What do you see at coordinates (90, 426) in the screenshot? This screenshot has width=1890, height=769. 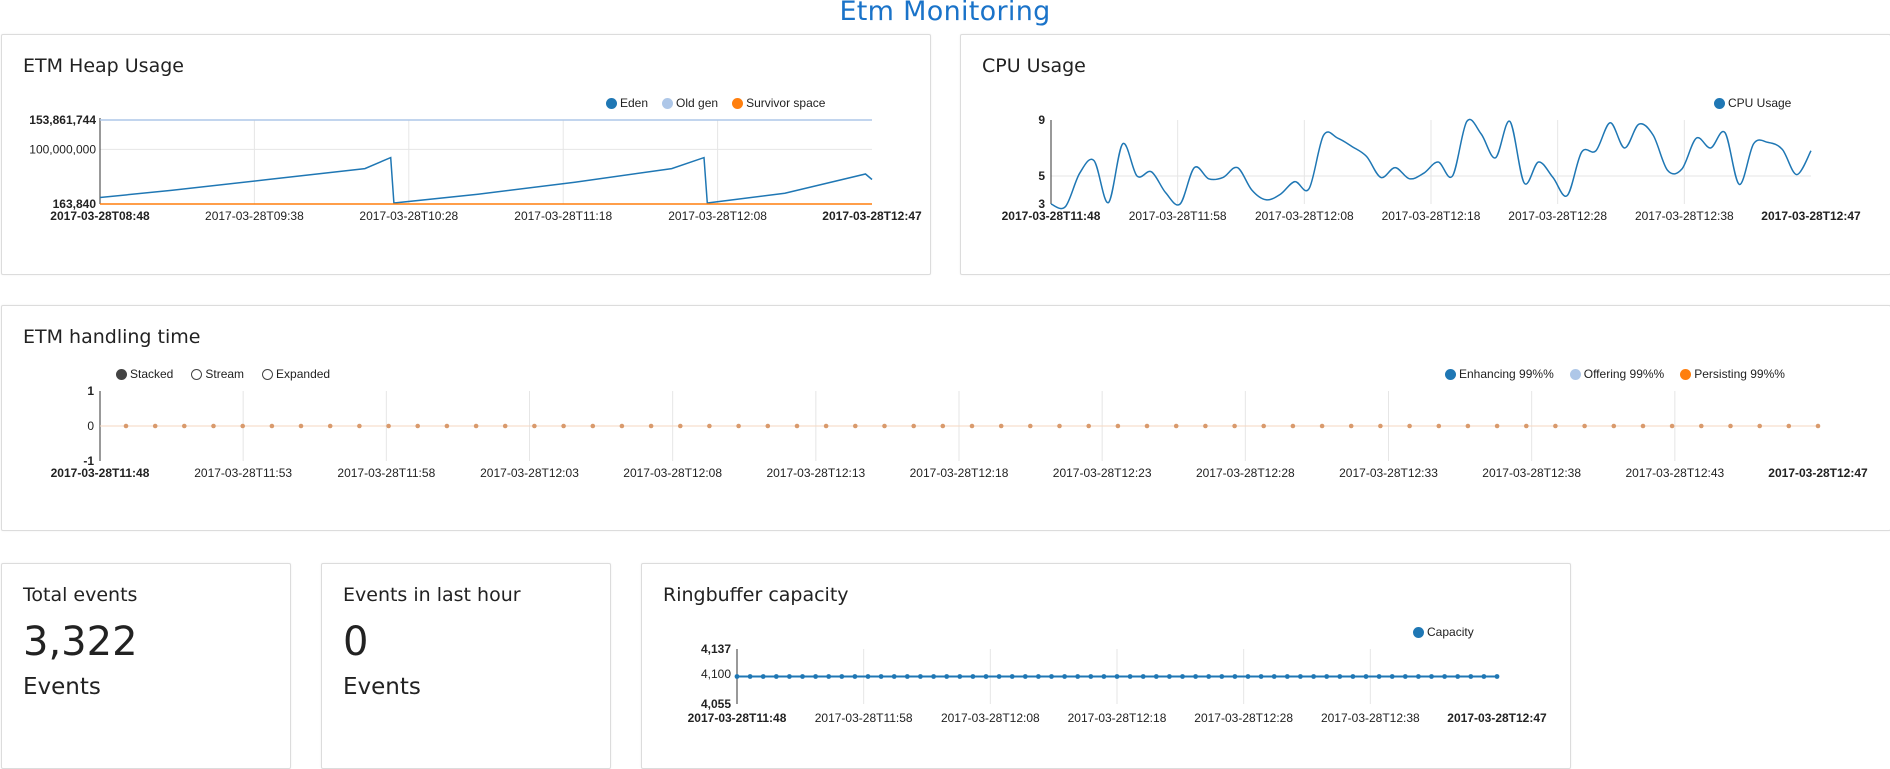 I see `handling-y-tick-label: 0` at bounding box center [90, 426].